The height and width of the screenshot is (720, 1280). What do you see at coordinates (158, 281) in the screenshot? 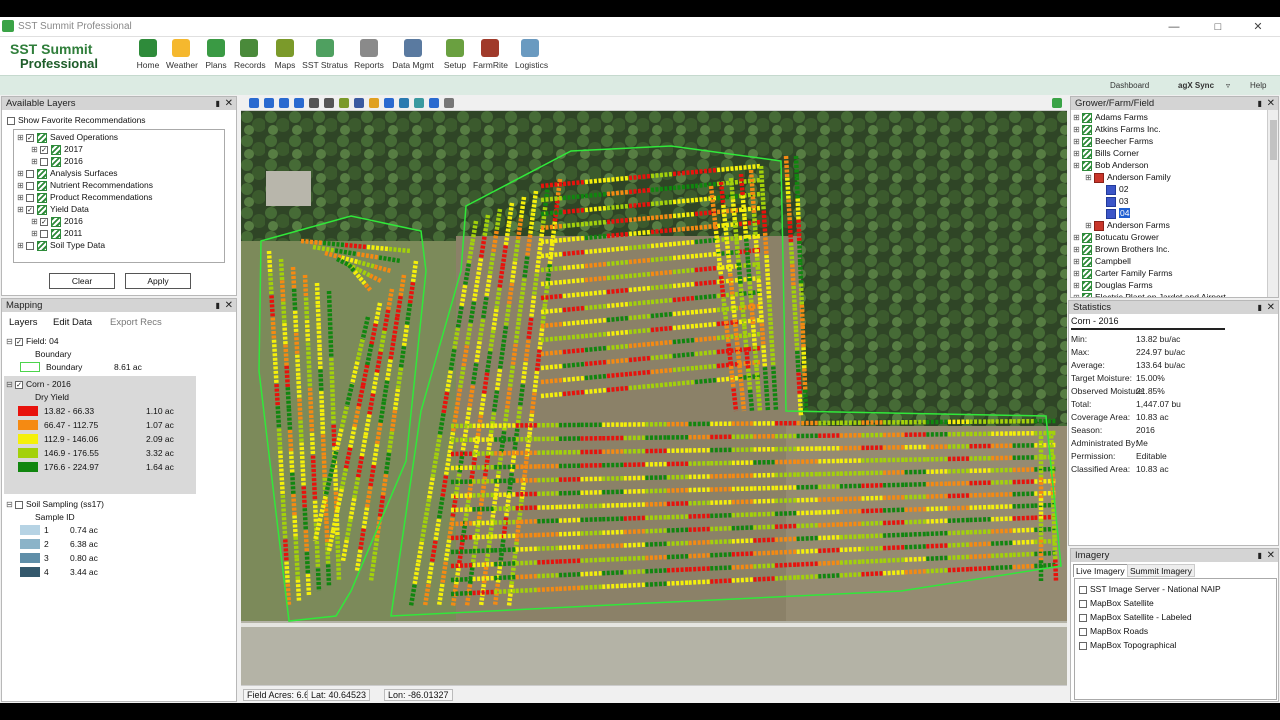
I see `apply-button: Apply` at bounding box center [158, 281].